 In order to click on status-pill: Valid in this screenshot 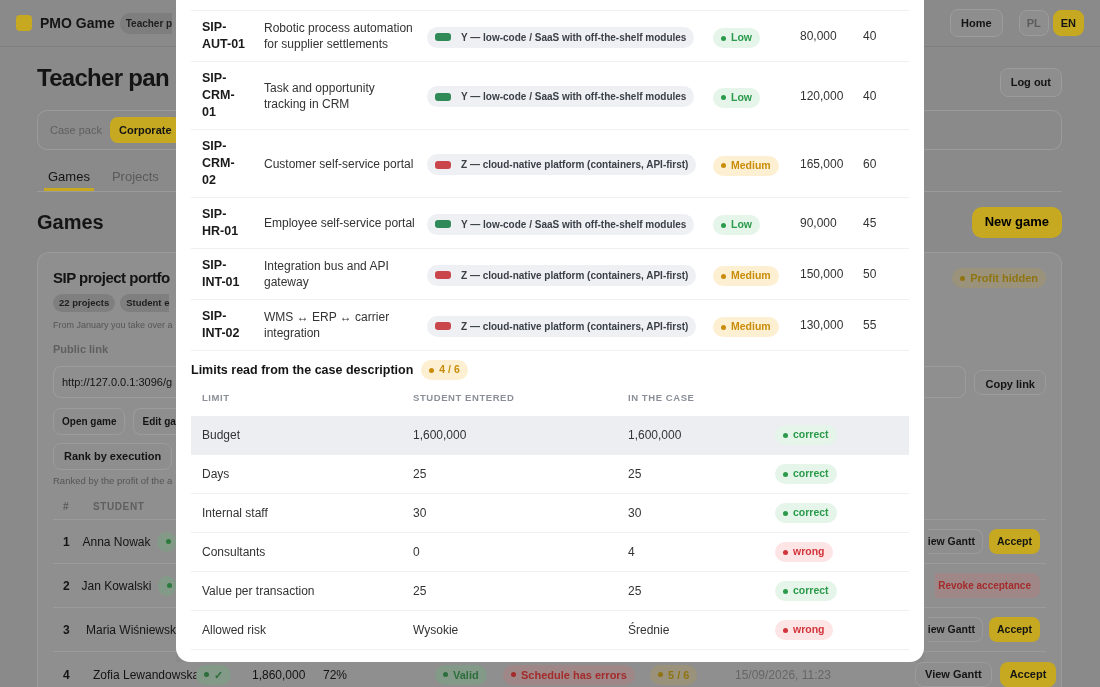, I will do `click(461, 674)`.